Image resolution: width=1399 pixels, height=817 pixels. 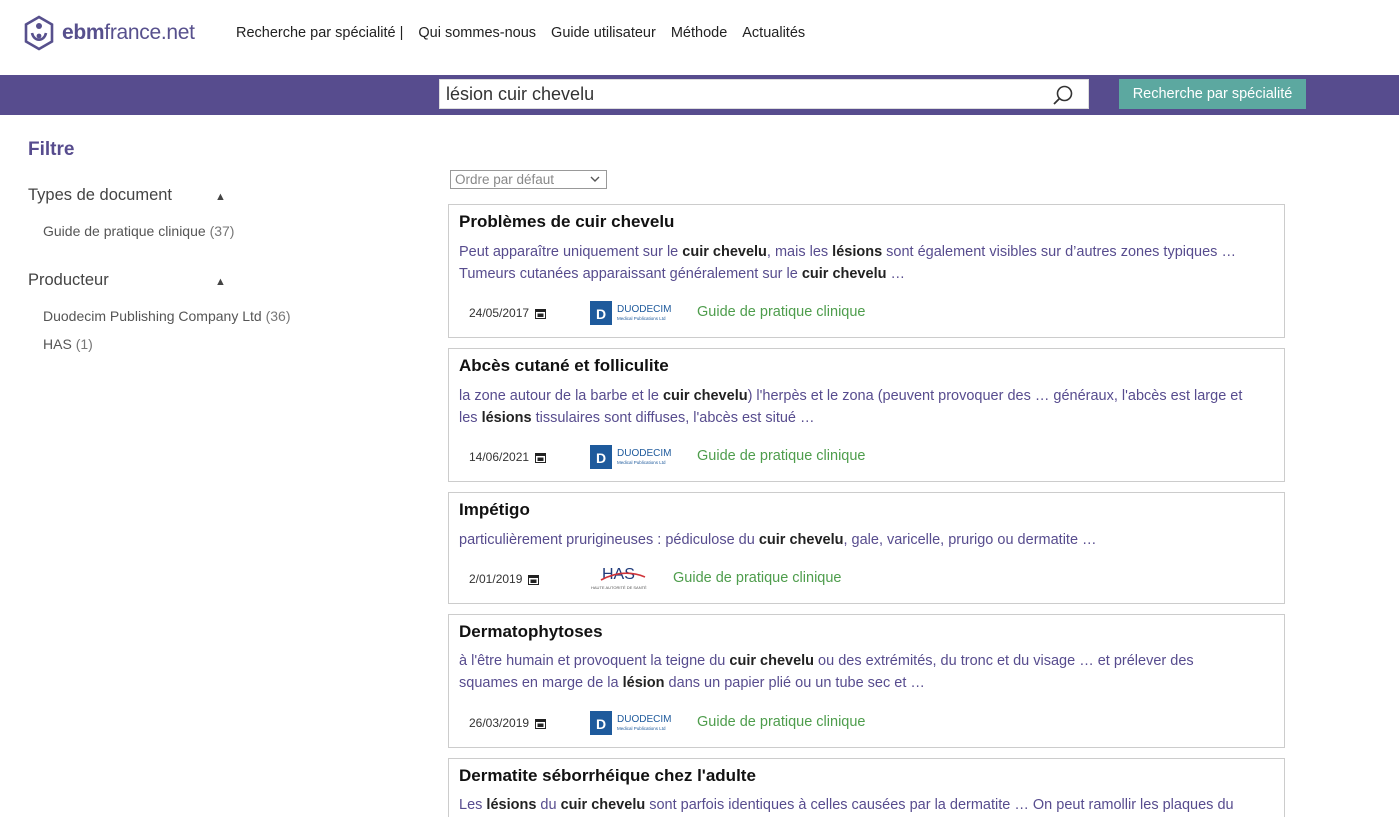 I want to click on snippet-text: du, so click(x=548, y=805).